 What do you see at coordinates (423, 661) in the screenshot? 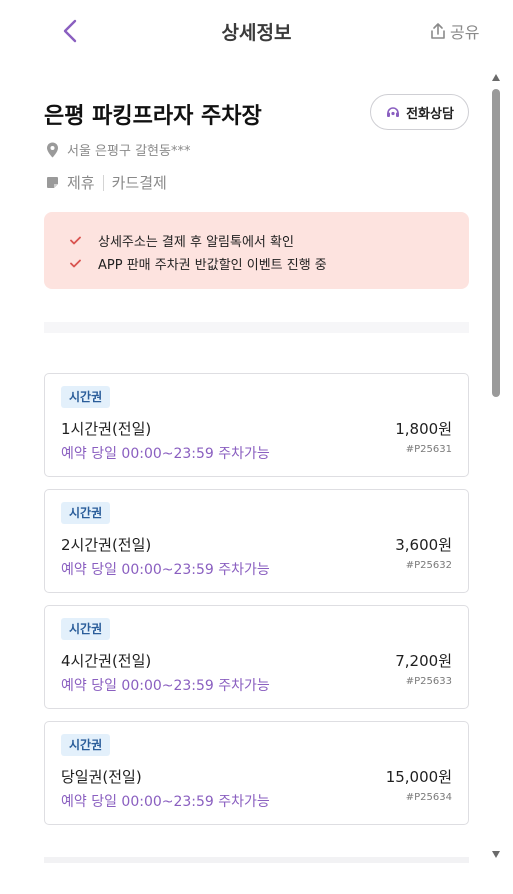
I see `ticket-price: 7,200원` at bounding box center [423, 661].